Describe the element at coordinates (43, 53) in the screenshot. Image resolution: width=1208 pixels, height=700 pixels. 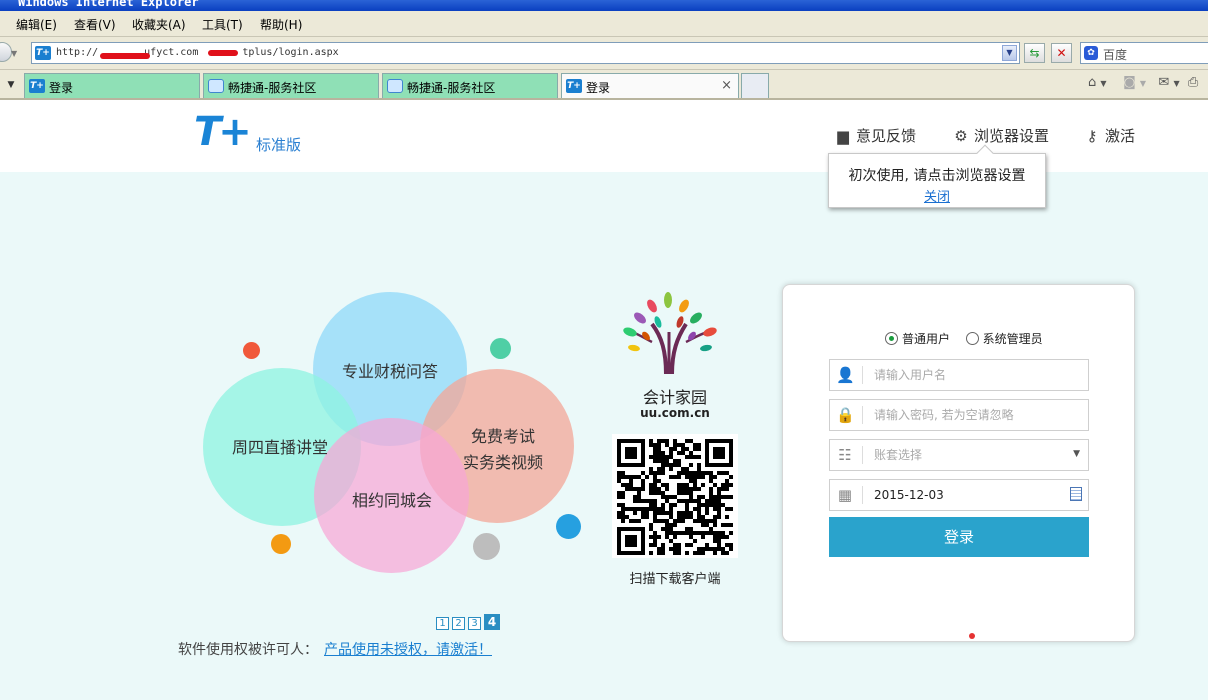
I see `site-favicon-icon: T+` at that location.